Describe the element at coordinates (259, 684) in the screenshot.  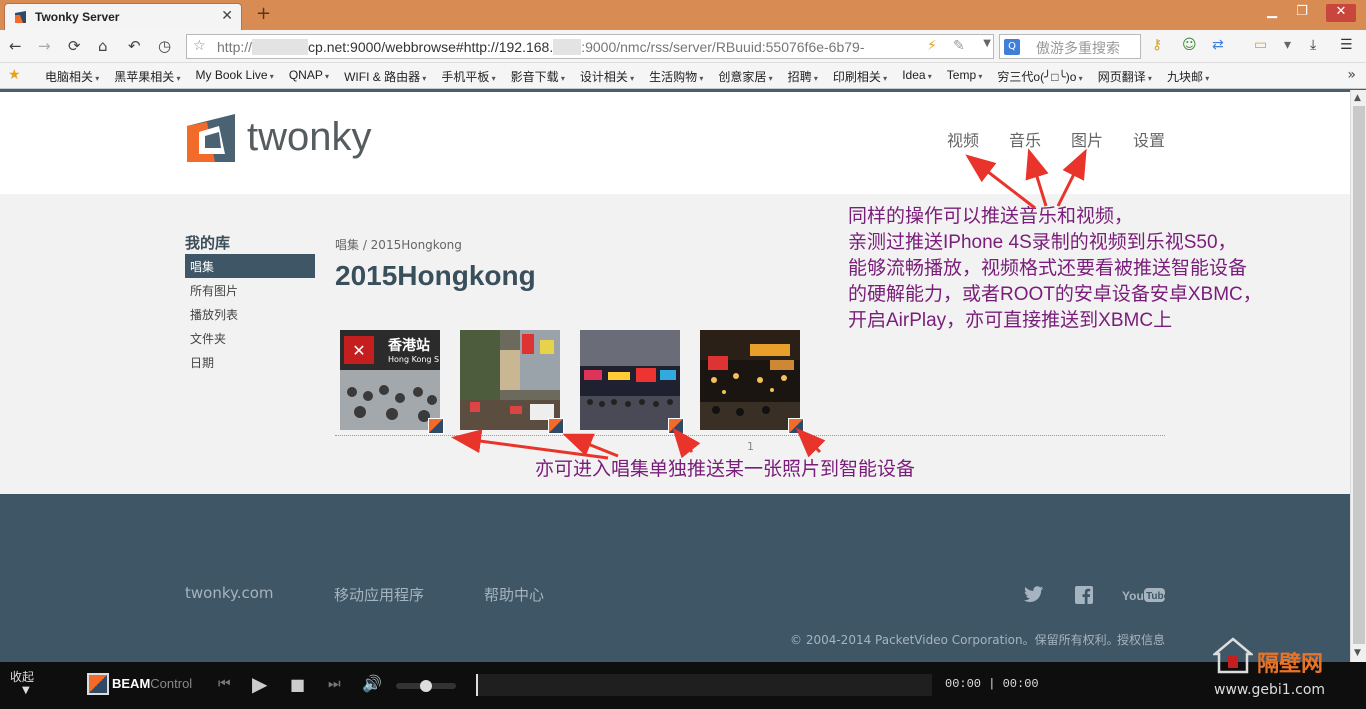
I see `play-icon: ▶` at that location.